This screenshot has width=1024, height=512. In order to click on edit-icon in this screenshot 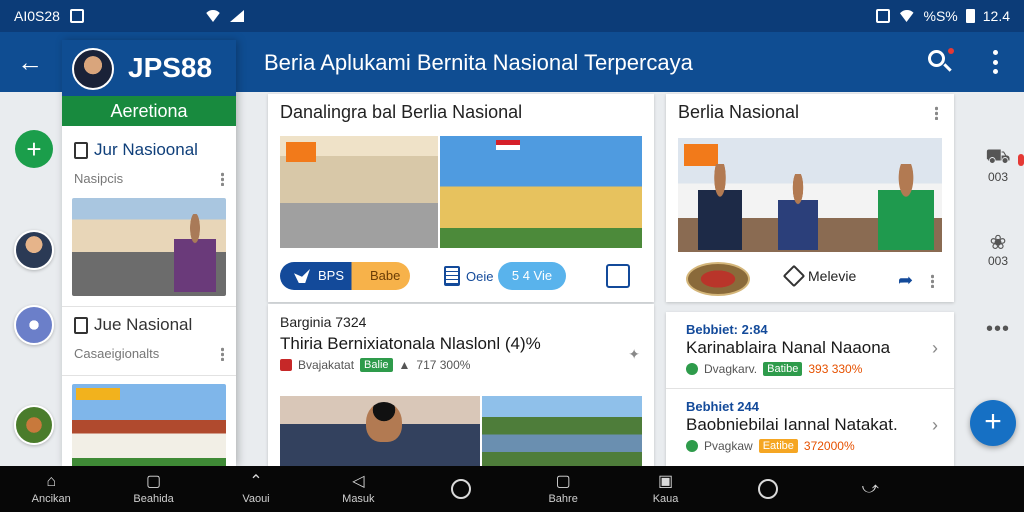, I will do `click(618, 276)`.